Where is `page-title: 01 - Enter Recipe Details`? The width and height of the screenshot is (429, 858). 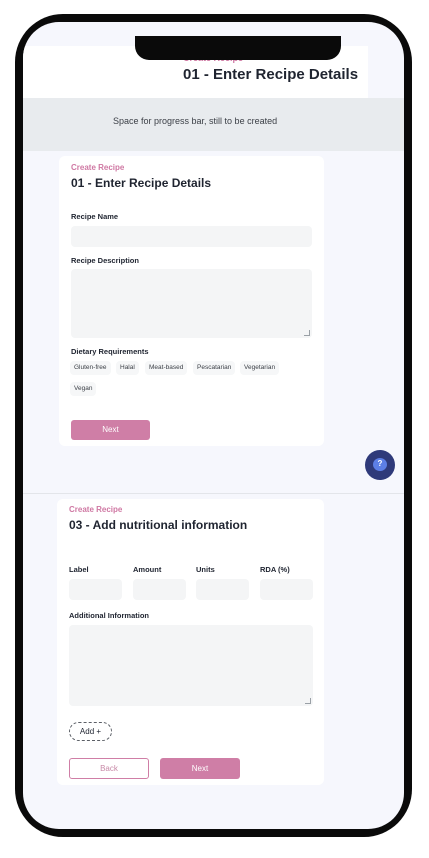
page-title: 01 - Enter Recipe Details is located at coordinates (271, 74).